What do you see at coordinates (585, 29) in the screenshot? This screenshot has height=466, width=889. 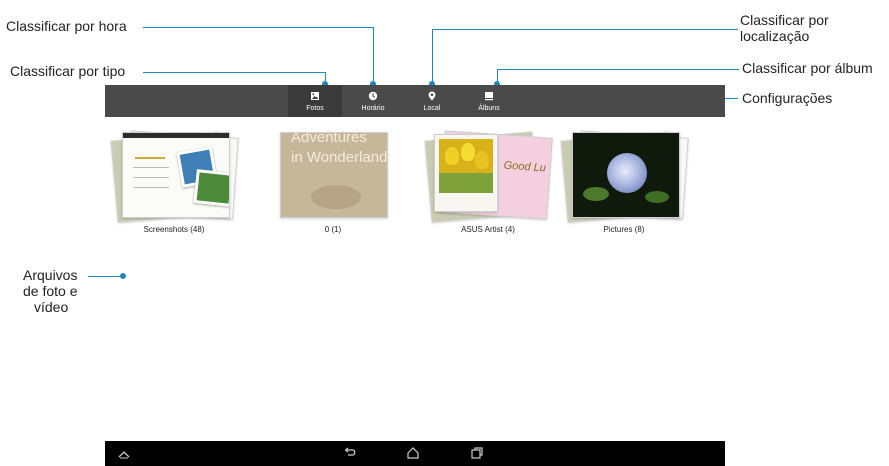 I see `leader-line-location-h` at bounding box center [585, 29].